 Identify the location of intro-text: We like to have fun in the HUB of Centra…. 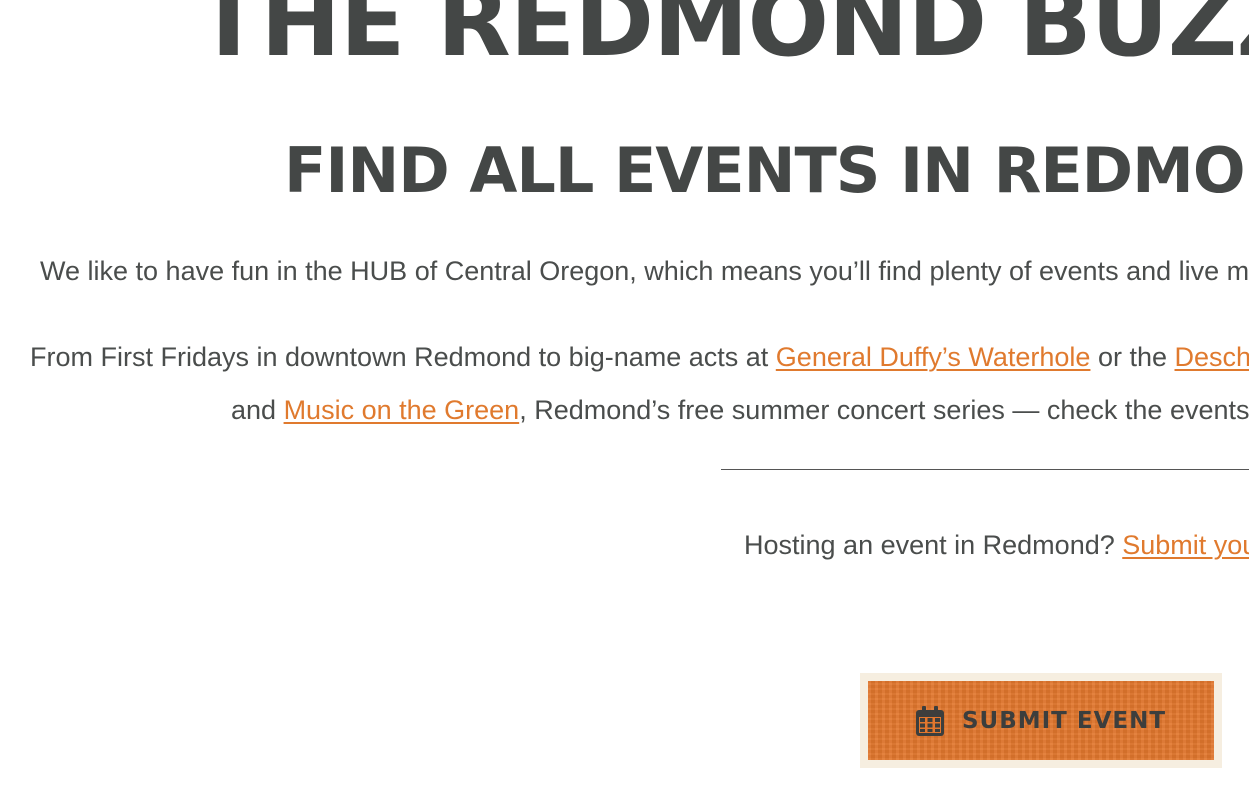
(644, 271).